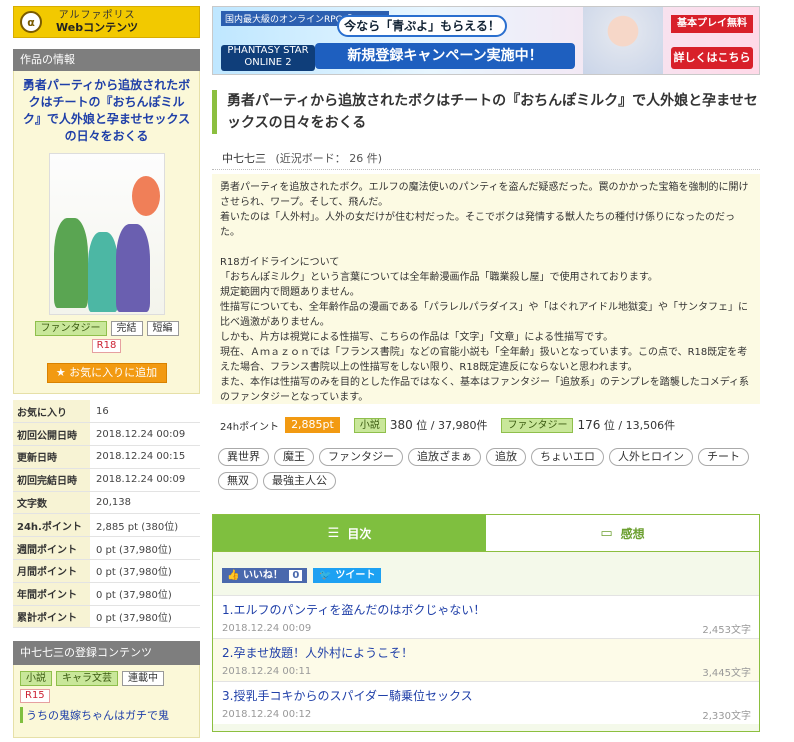  I want to click on ranking-category-tag: 小説, so click(369, 425).